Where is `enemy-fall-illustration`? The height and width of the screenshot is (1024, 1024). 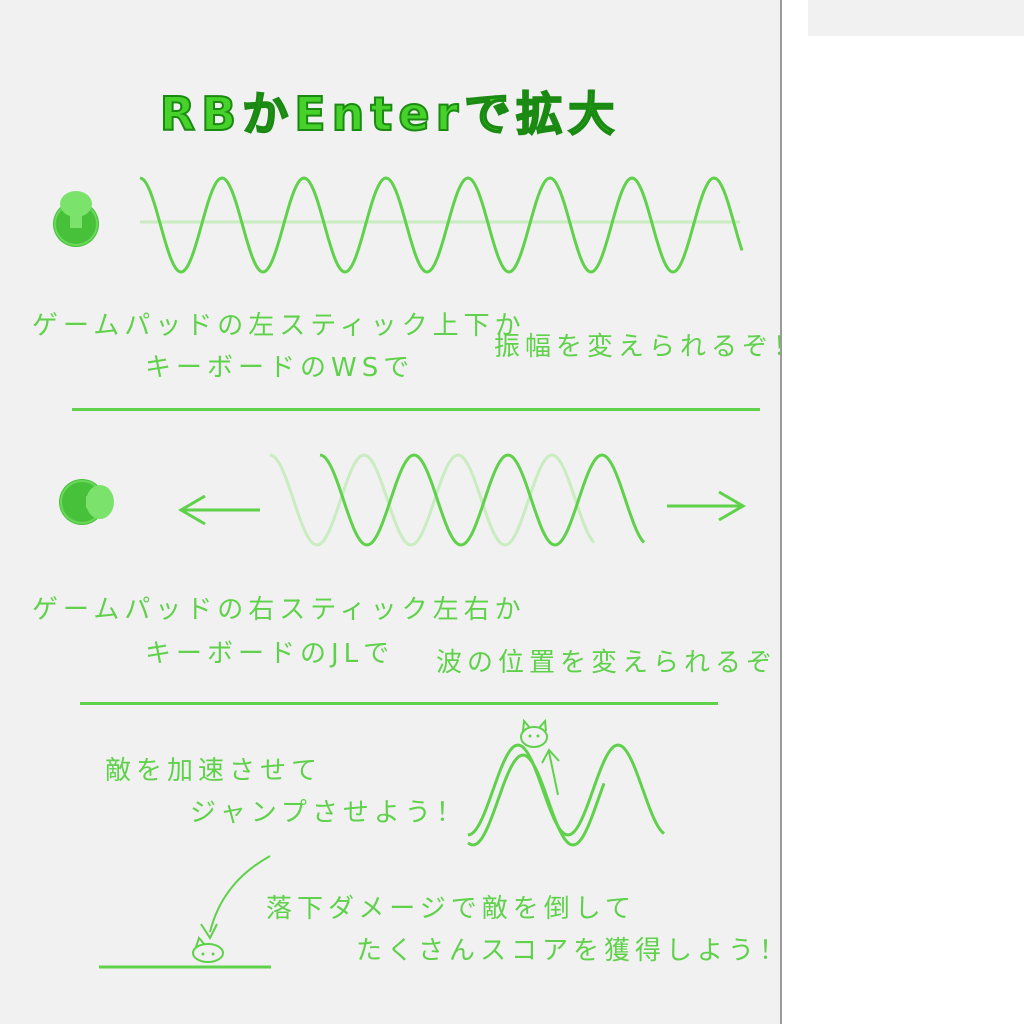 enemy-fall-illustration is located at coordinates (185, 912).